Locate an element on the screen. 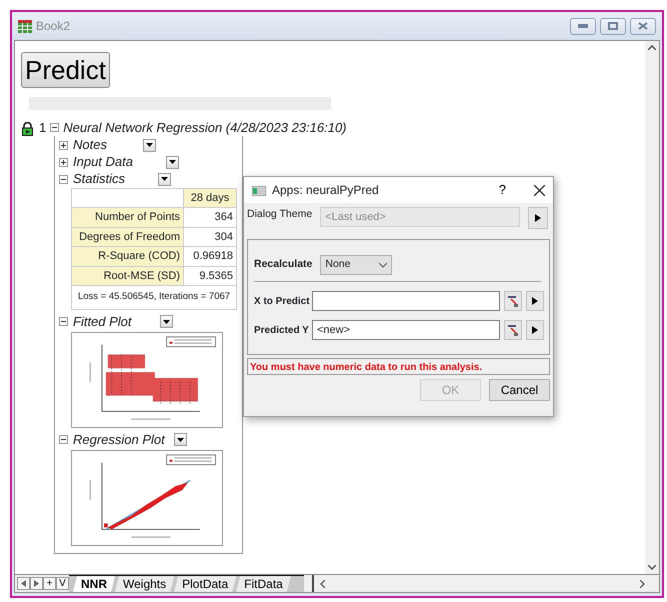  table-cell: 0.96918 is located at coordinates (210, 256).